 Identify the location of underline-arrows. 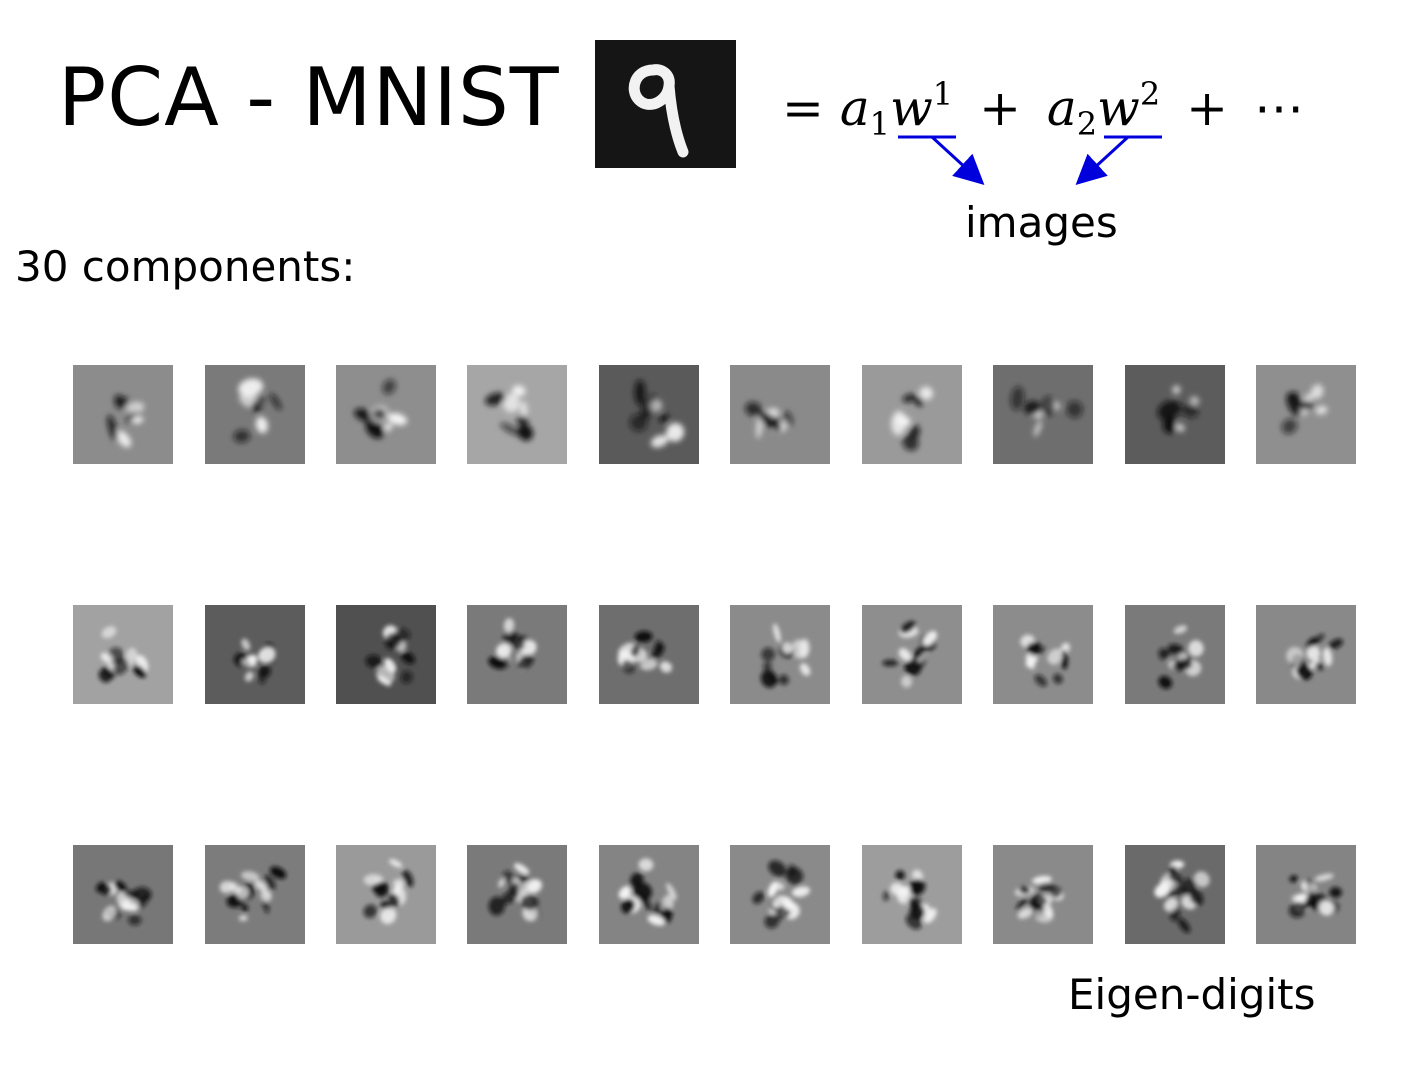
(1030, 160).